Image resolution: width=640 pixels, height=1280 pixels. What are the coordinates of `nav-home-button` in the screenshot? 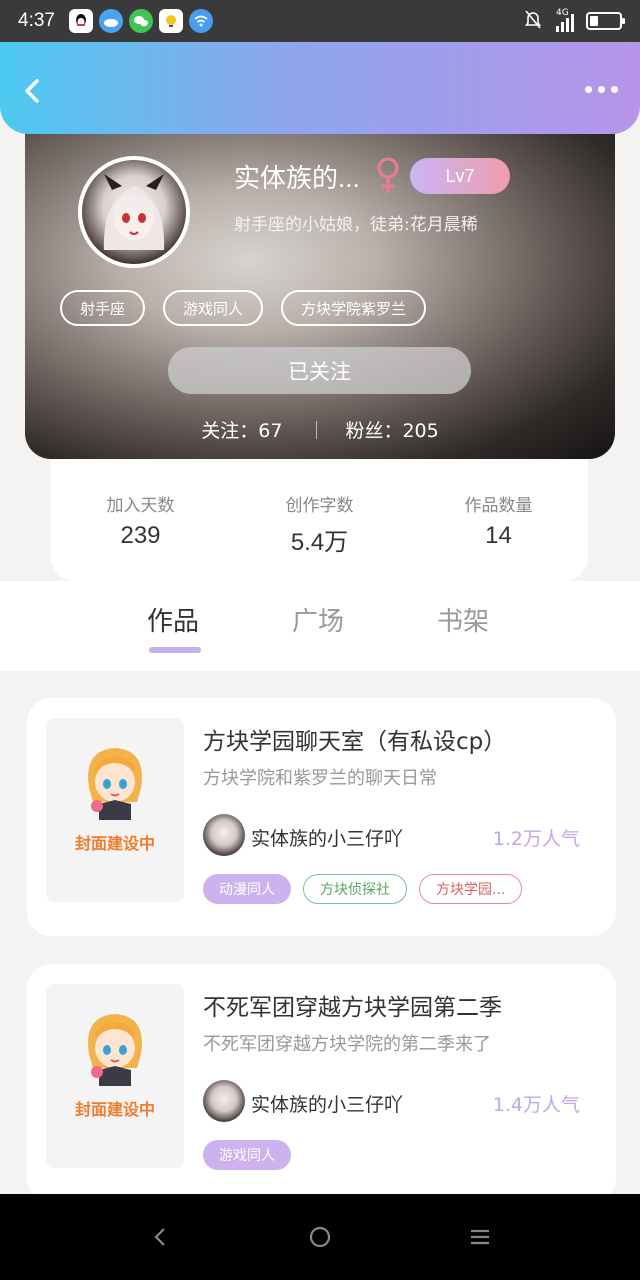 It's located at (320, 1237).